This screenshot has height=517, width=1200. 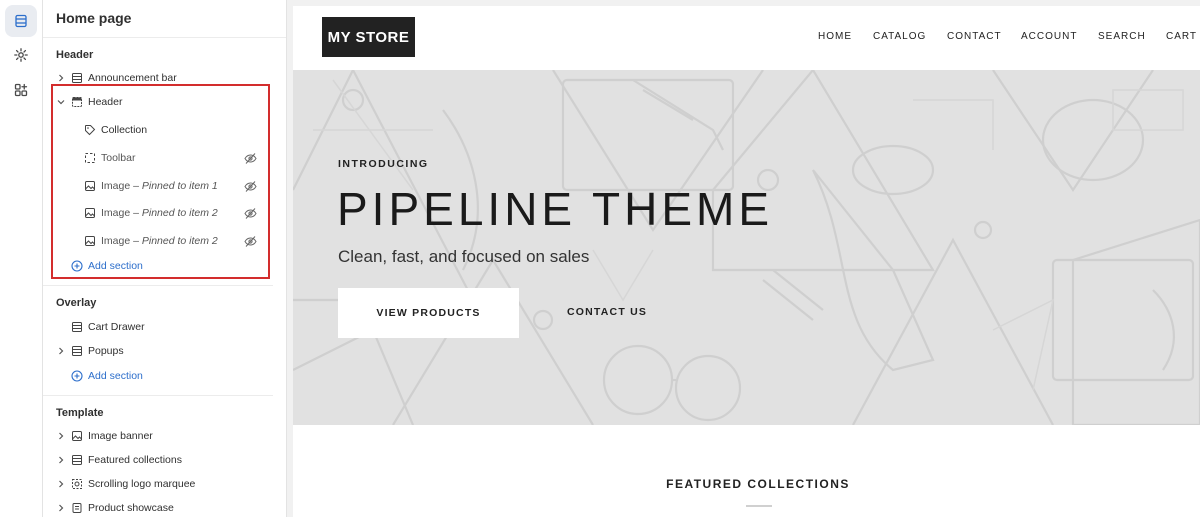 I want to click on section-label: Header, so click(x=105, y=102).